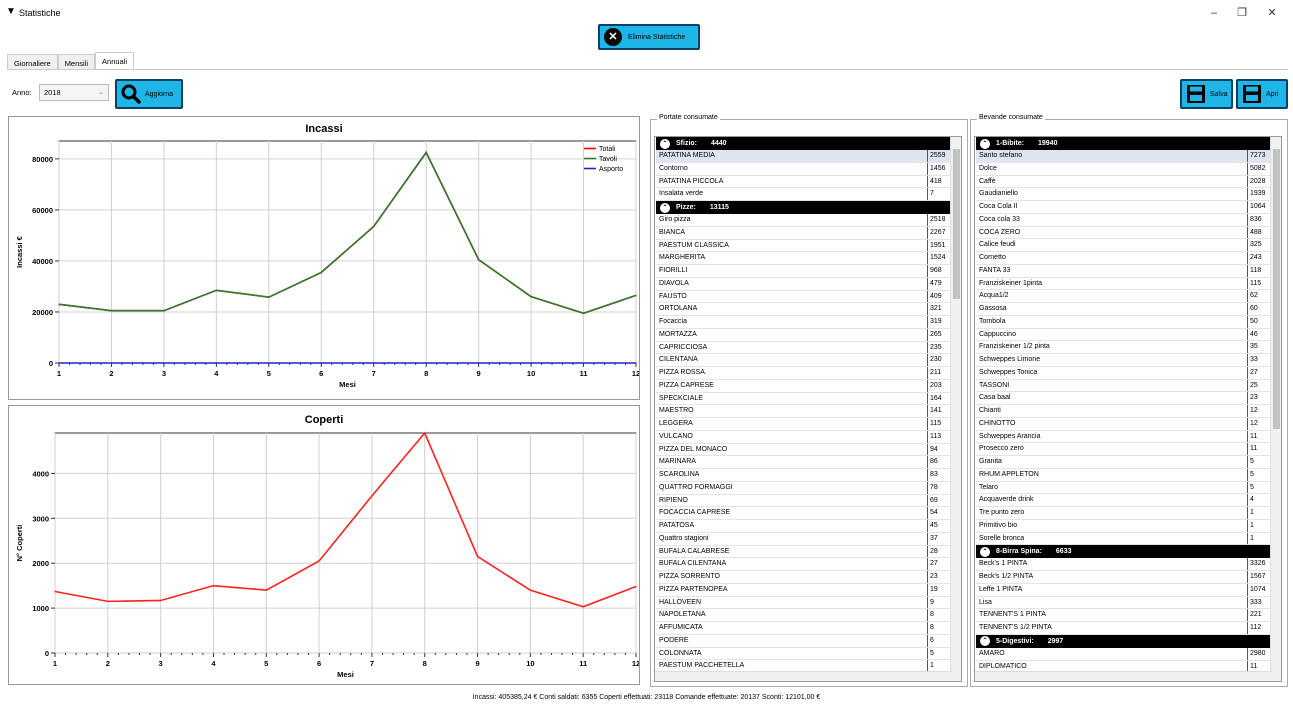 The image size is (1293, 708). I want to click on list-item: PIZZA PARTENOPEA 19, so click(804, 590).